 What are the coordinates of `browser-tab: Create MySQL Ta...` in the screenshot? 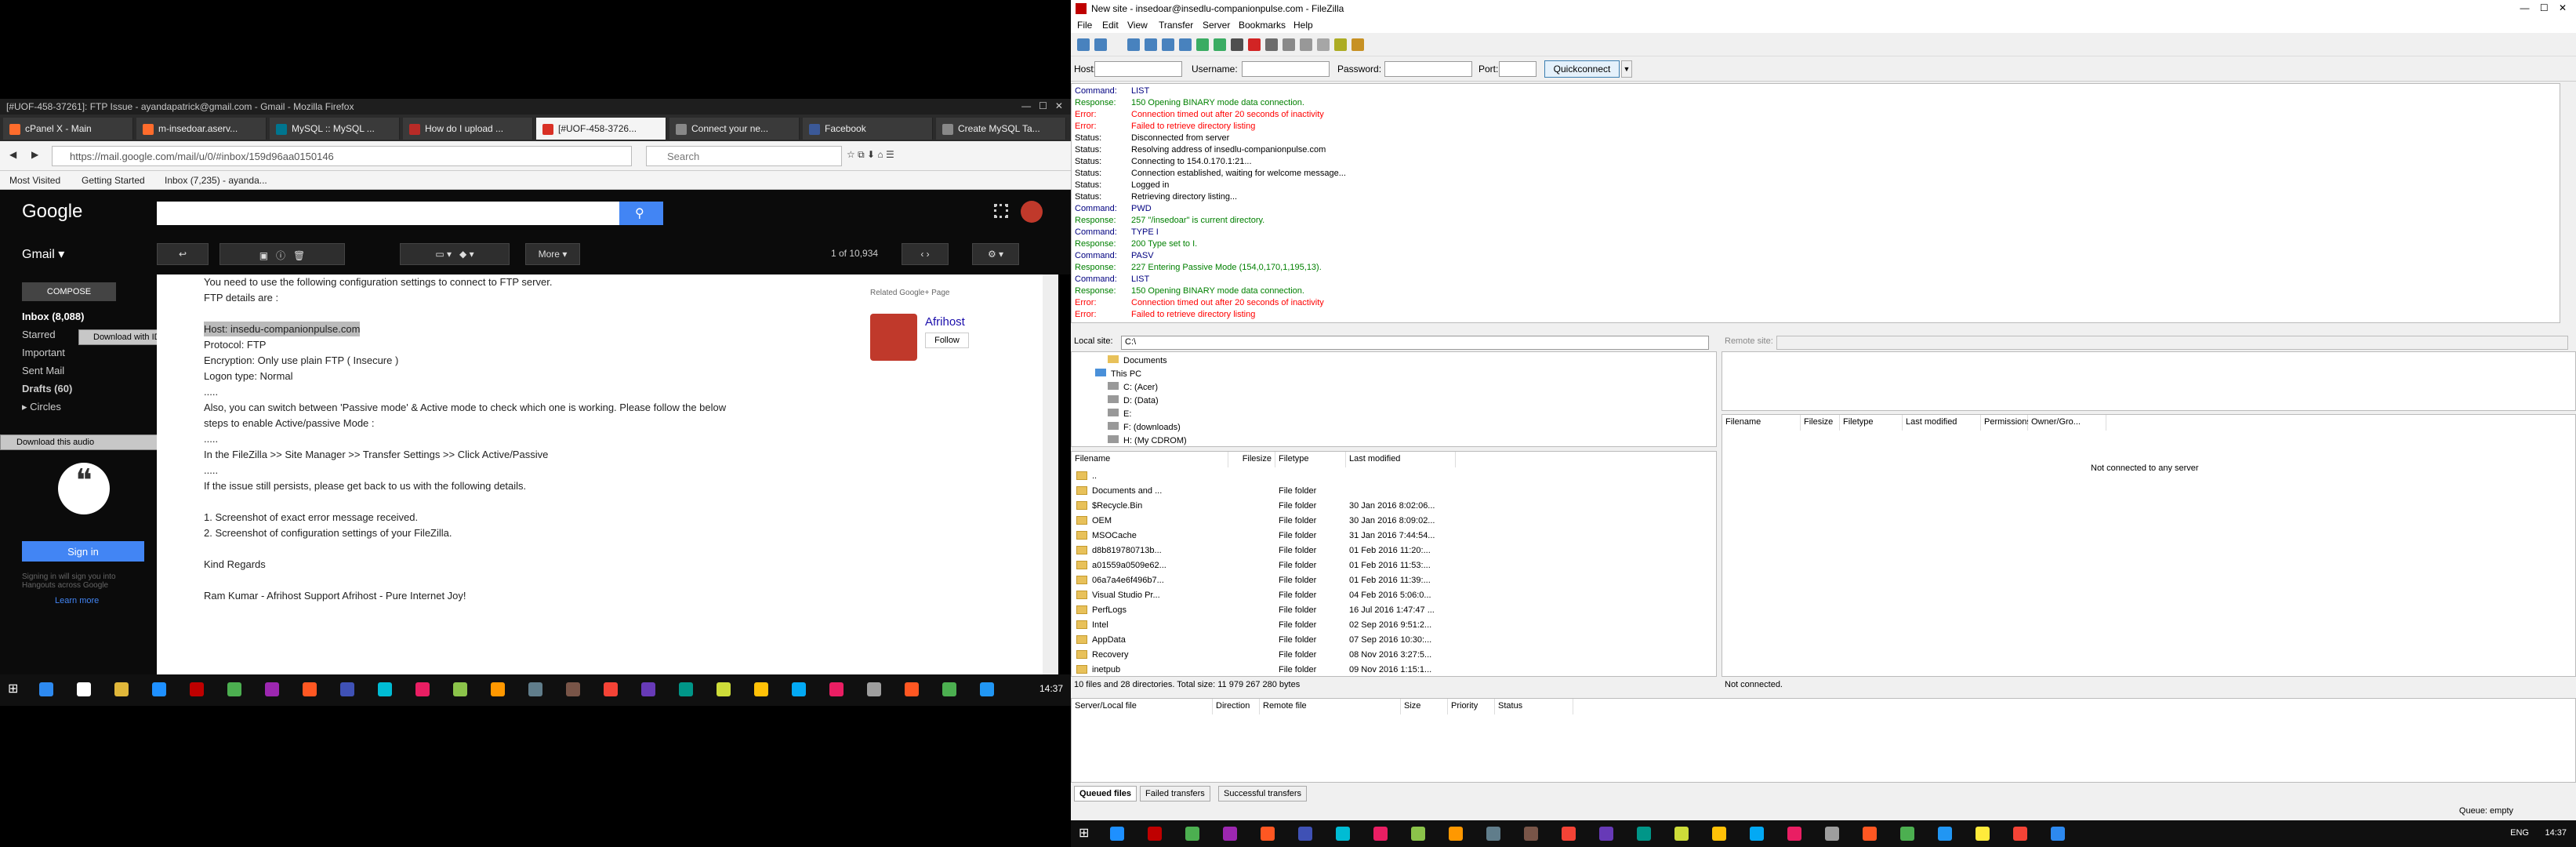 It's located at (1001, 129).